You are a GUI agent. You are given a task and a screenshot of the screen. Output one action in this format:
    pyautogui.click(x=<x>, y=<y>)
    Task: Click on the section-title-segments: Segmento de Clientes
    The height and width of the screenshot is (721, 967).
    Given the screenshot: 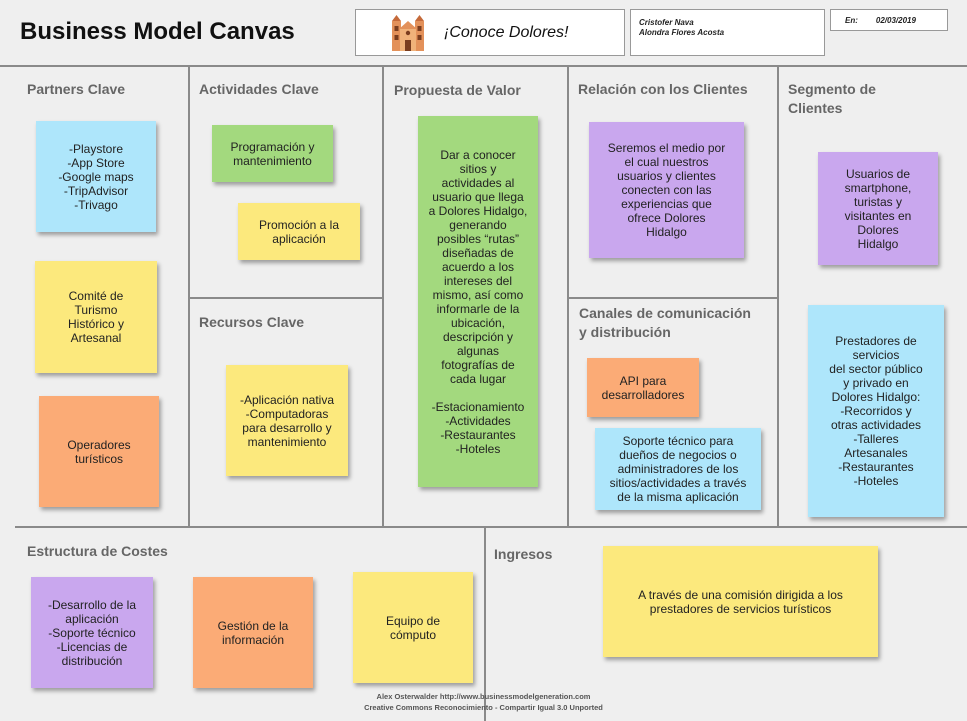 What is the action you would take?
    pyautogui.click(x=832, y=98)
    